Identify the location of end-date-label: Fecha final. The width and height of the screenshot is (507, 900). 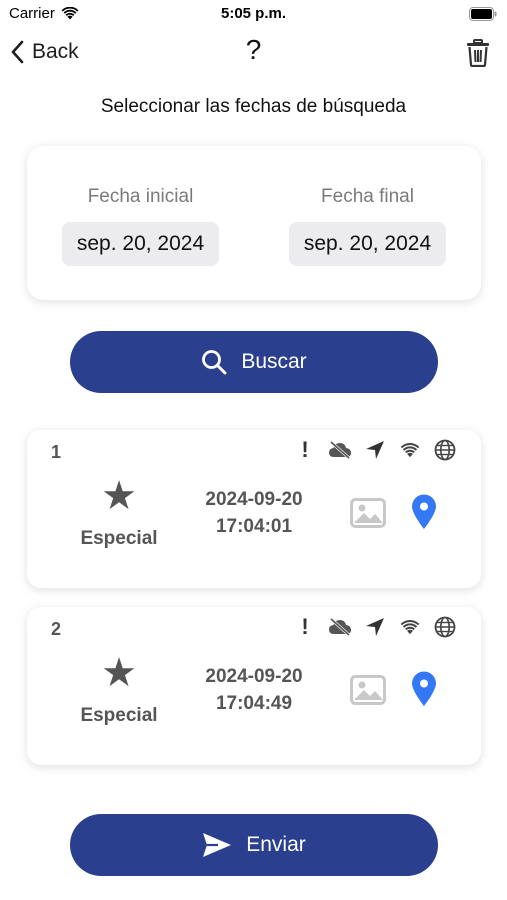
(367, 196).